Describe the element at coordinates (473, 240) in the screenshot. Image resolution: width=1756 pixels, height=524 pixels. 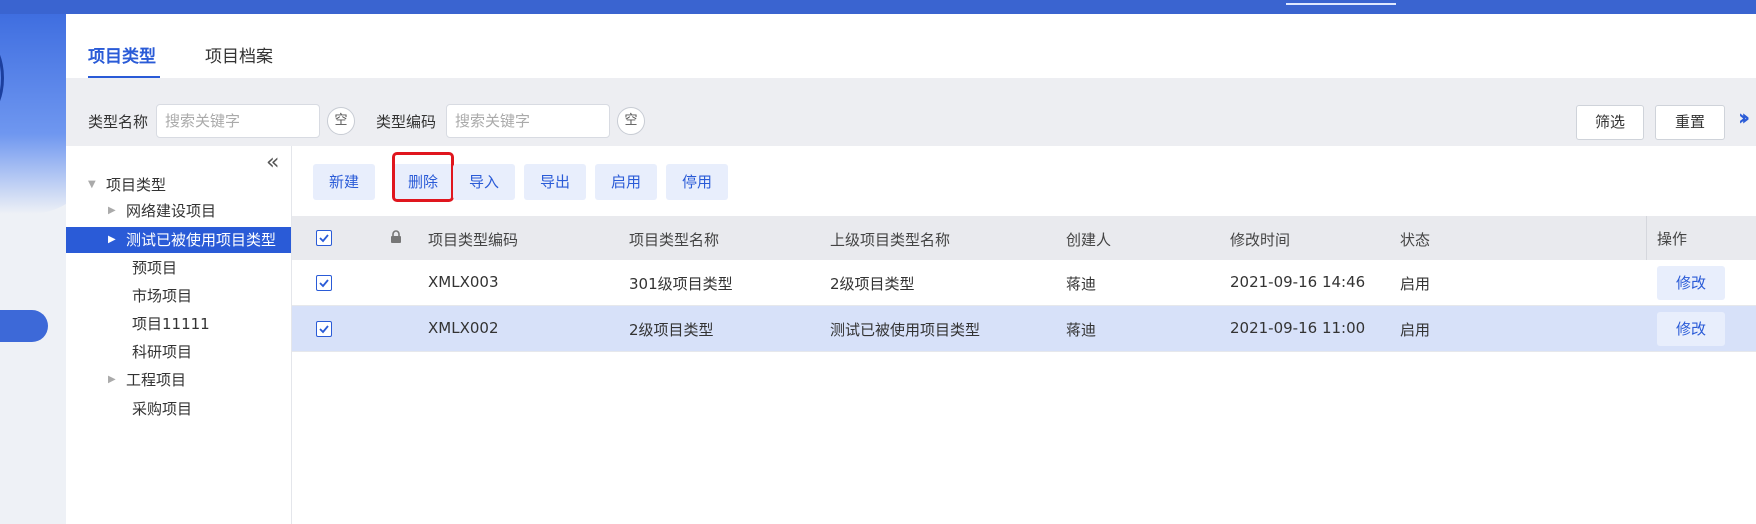
I see `column-header-code: 项目类型编码` at that location.